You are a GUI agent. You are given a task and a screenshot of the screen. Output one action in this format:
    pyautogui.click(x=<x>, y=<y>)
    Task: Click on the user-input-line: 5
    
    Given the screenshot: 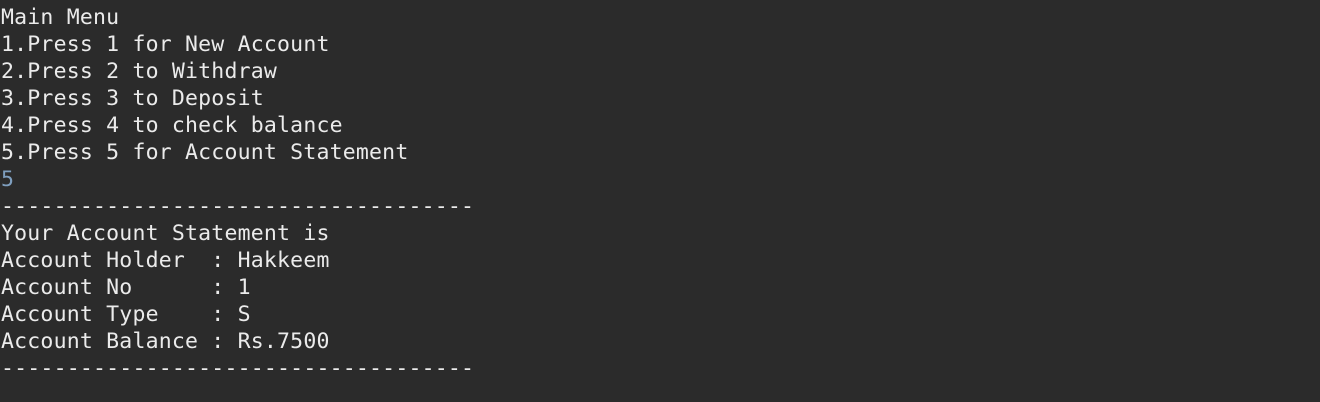 What is the action you would take?
    pyautogui.click(x=660, y=179)
    